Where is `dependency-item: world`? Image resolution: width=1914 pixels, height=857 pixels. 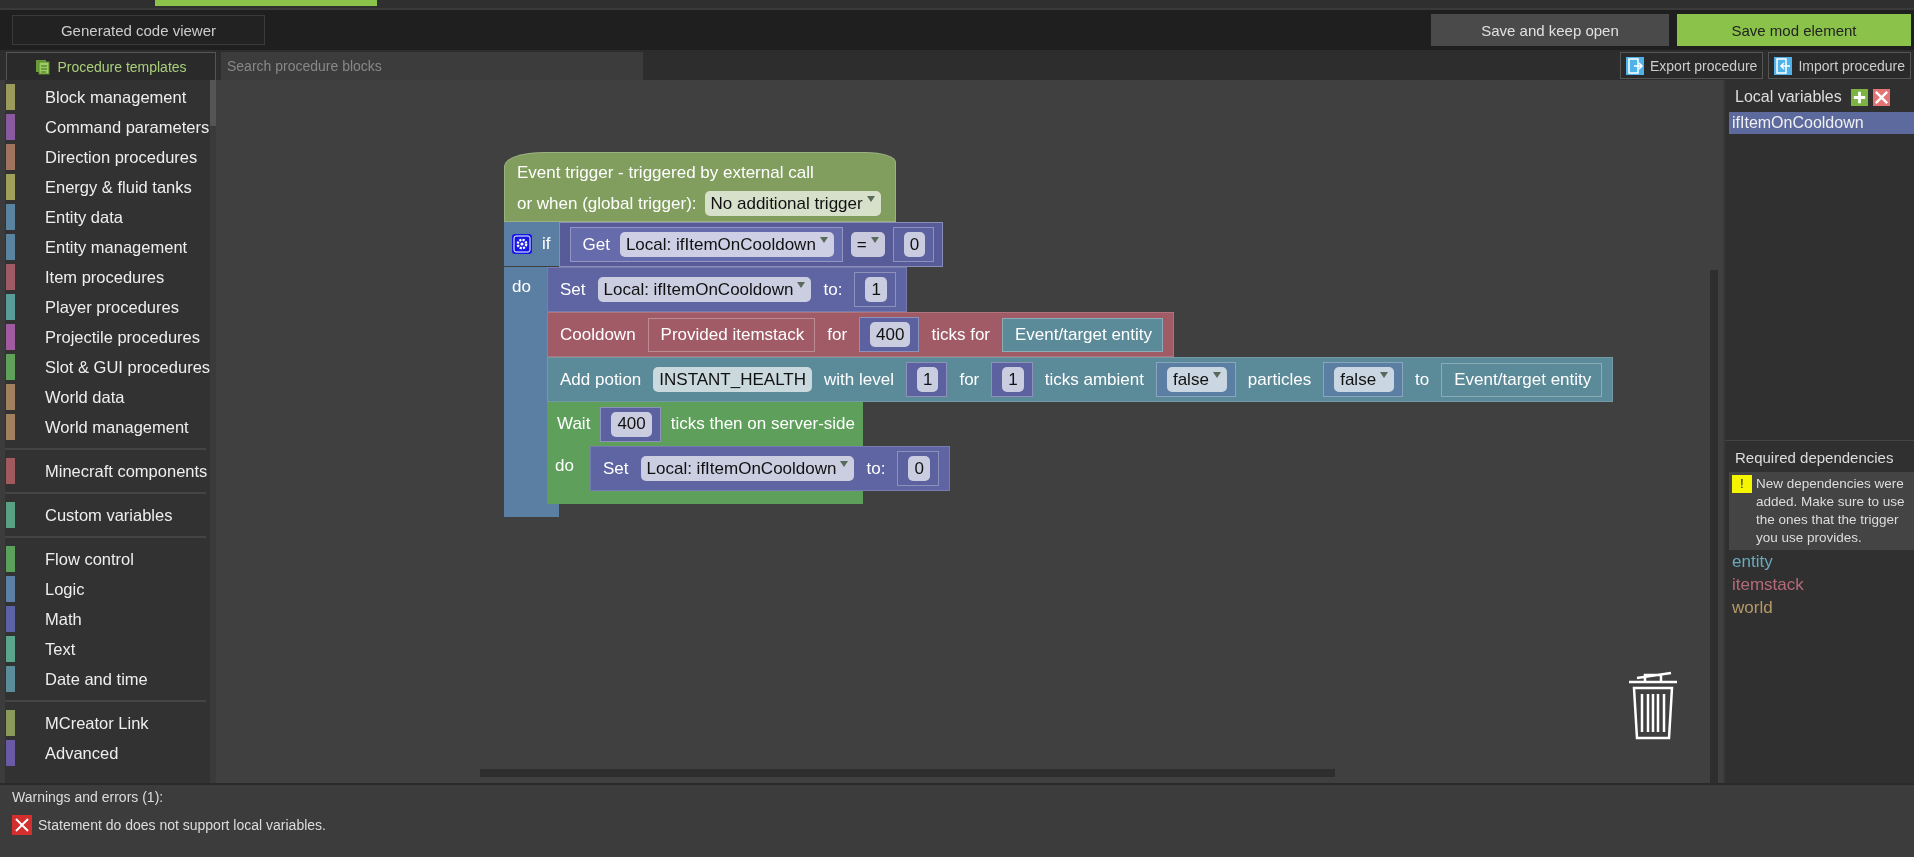 dependency-item: world is located at coordinates (1752, 608).